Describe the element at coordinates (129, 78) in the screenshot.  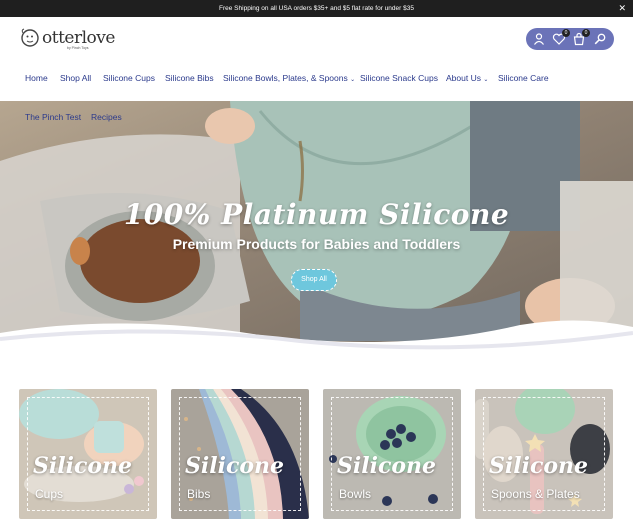
I see `nav-item-silicone-cups: Silicone Cups` at that location.